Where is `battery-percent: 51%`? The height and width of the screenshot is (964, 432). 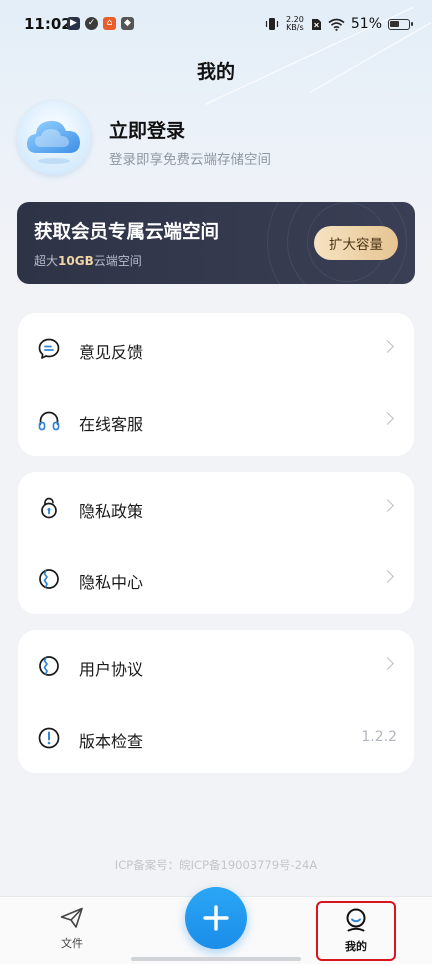 battery-percent: 51% is located at coordinates (366, 24).